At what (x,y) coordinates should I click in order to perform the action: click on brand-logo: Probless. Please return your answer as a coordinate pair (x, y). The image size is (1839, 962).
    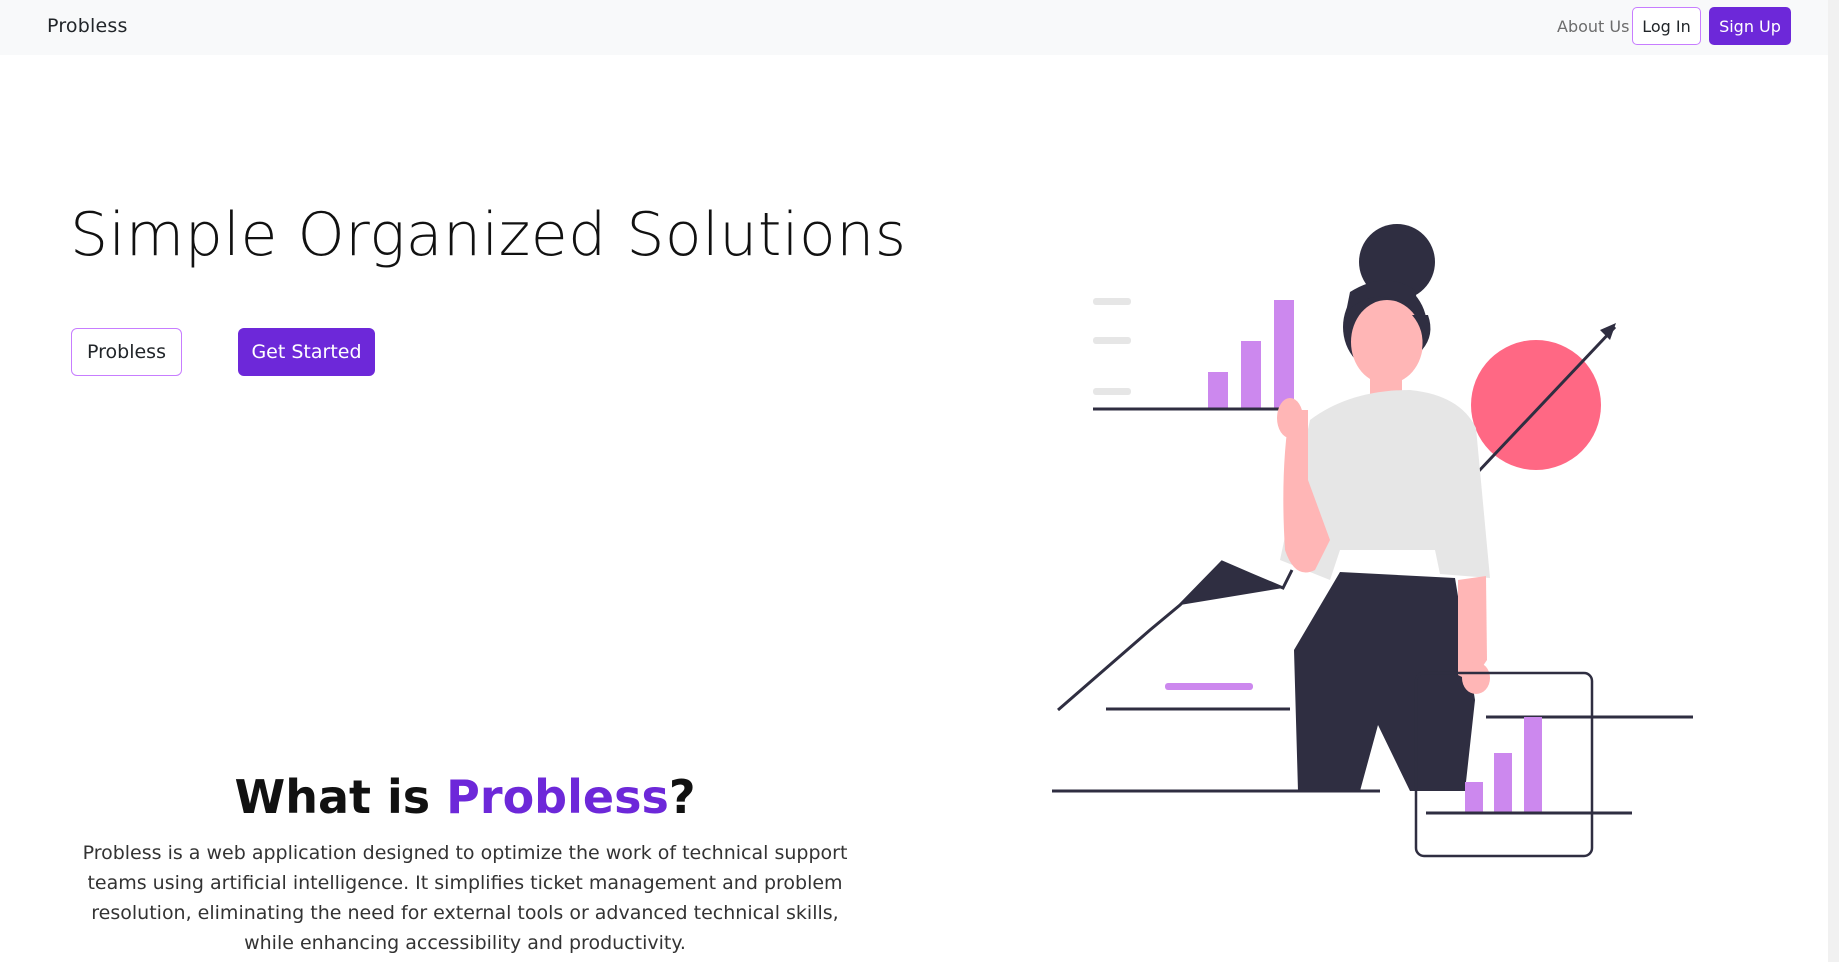
    Looking at the image, I should click on (87, 26).